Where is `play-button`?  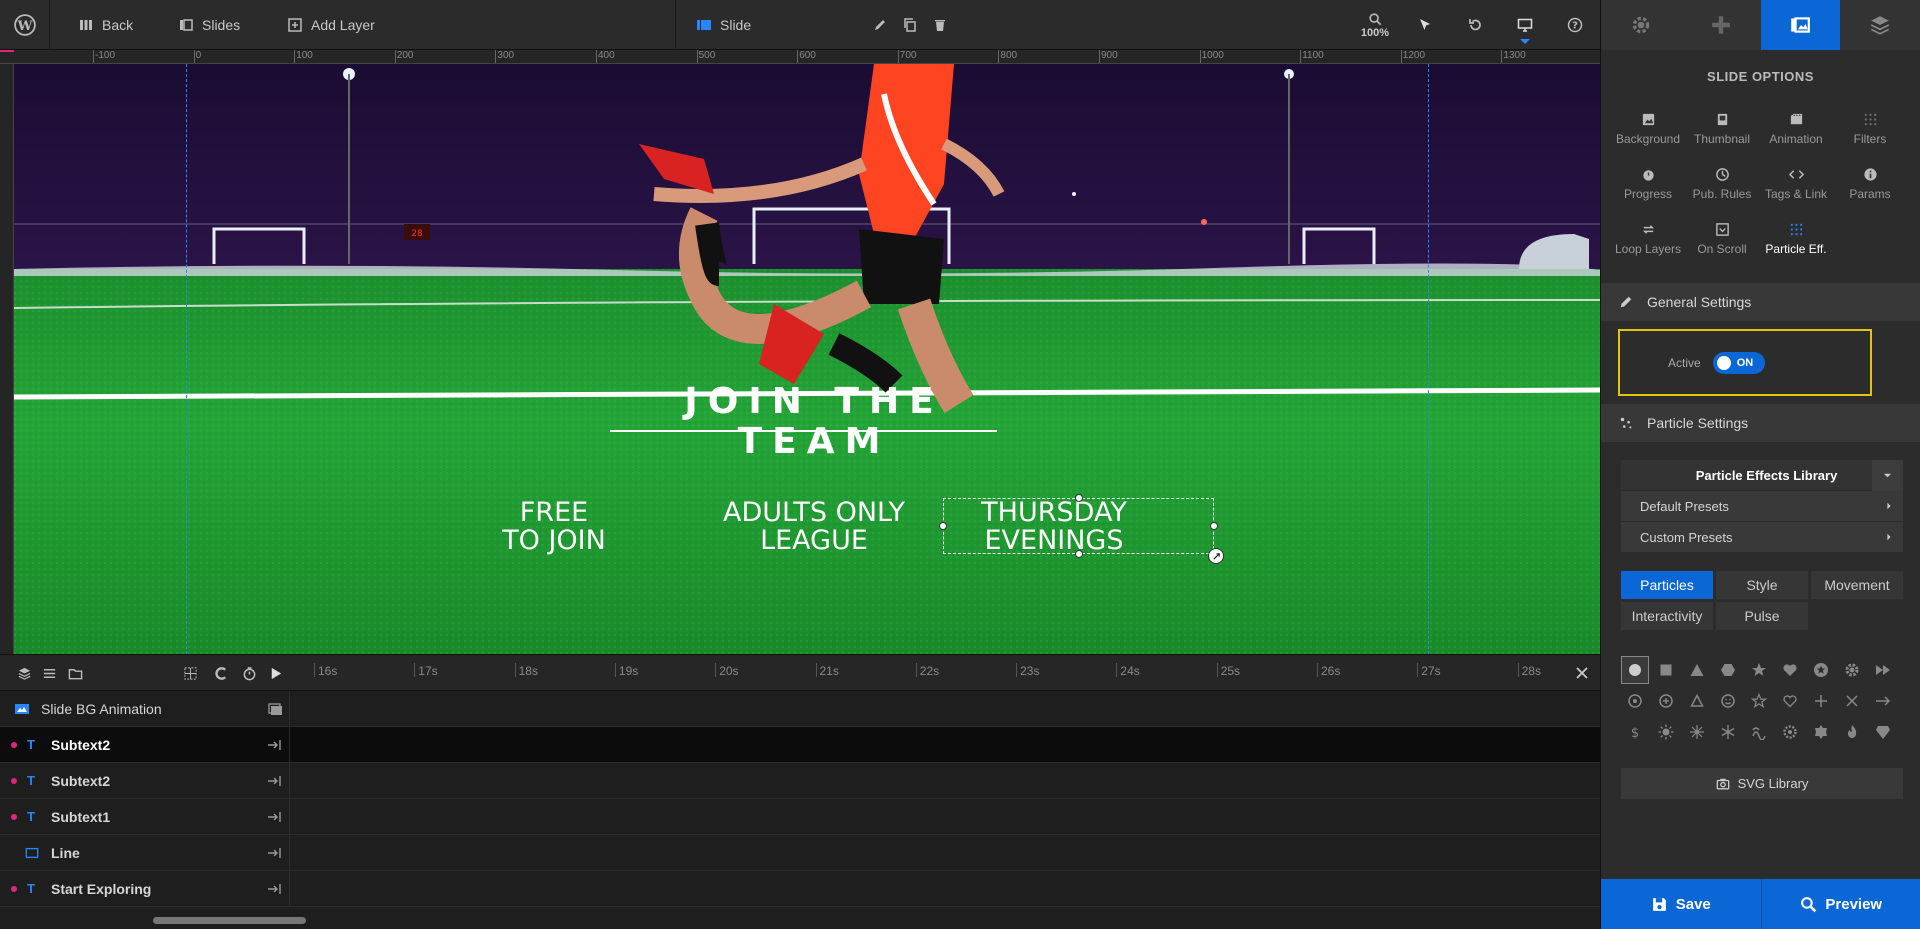
play-button is located at coordinates (275, 673).